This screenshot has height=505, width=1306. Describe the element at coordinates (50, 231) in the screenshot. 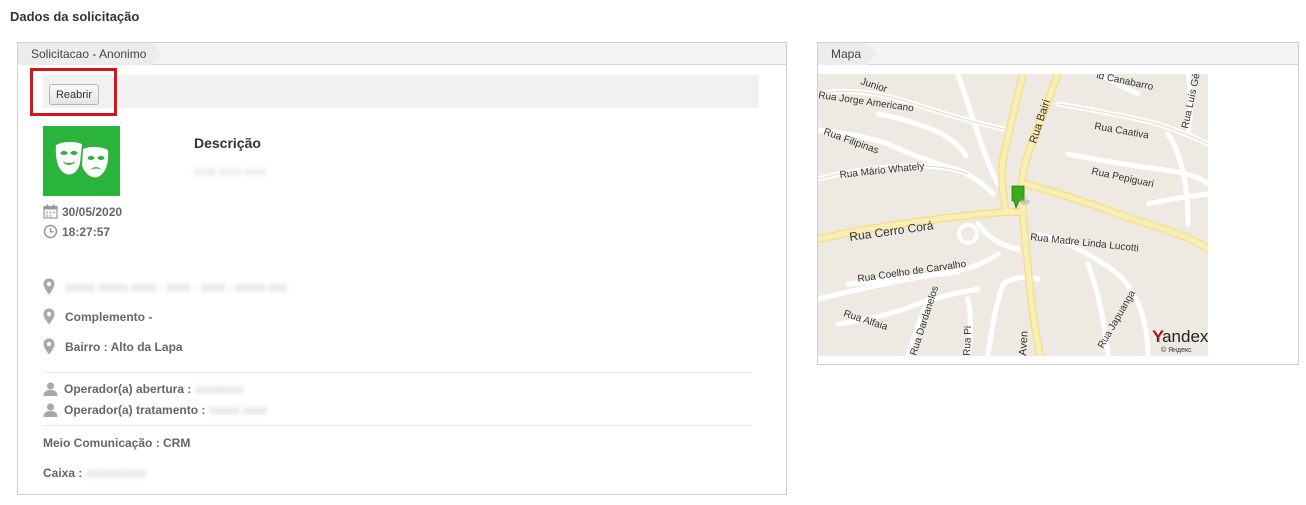

I see `clock-icon` at that location.